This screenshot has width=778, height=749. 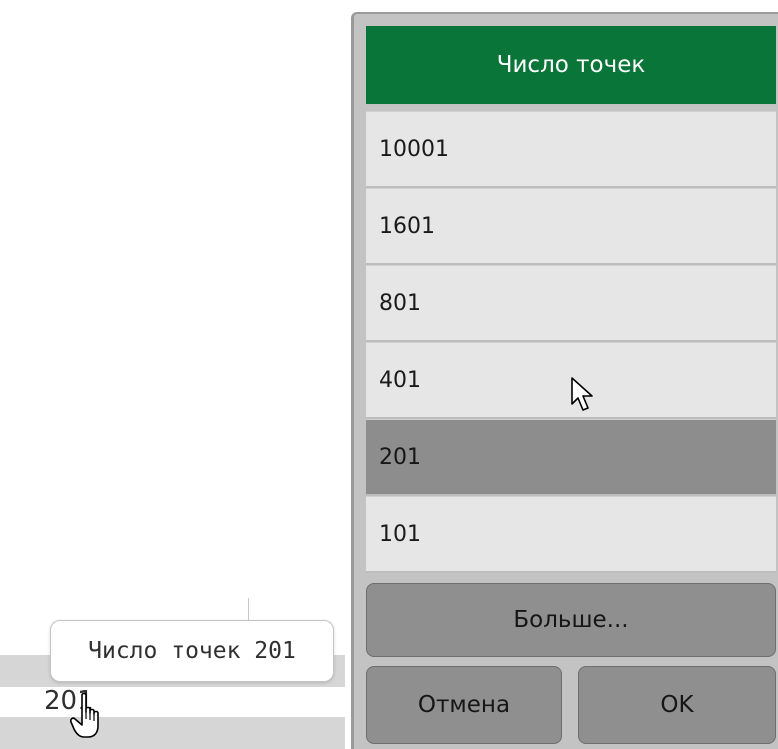 What do you see at coordinates (571, 225) in the screenshot?
I see `option-1601: 1601` at bounding box center [571, 225].